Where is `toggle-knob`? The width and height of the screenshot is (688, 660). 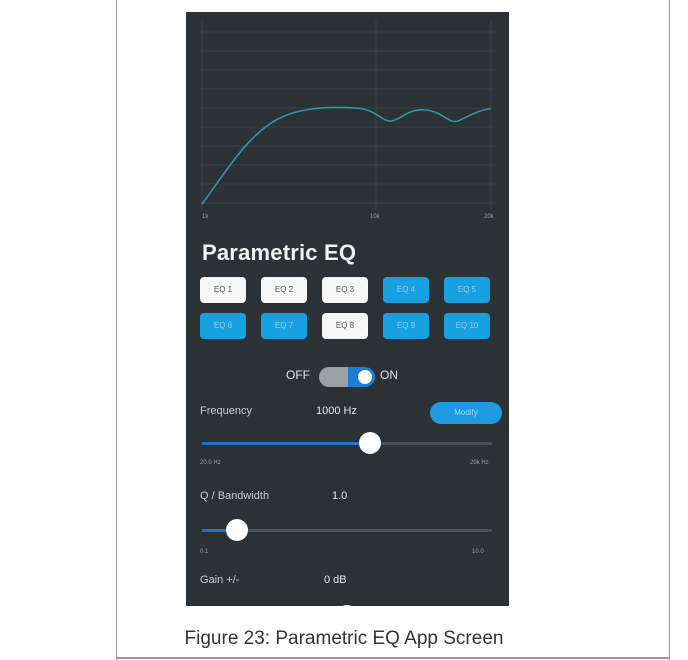
toggle-knob is located at coordinates (365, 377).